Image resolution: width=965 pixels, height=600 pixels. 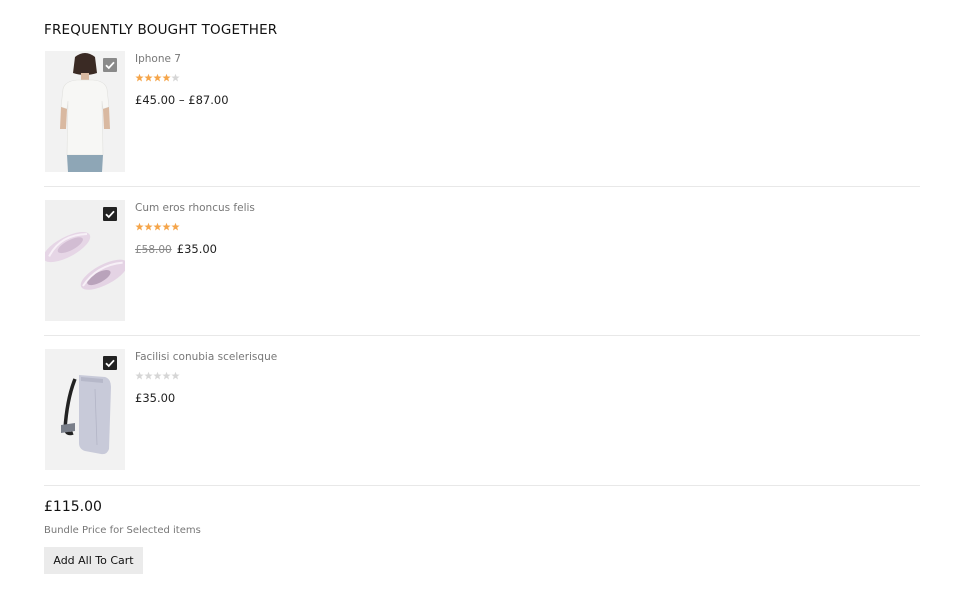 I want to click on product-price: £35.00, so click(x=155, y=398).